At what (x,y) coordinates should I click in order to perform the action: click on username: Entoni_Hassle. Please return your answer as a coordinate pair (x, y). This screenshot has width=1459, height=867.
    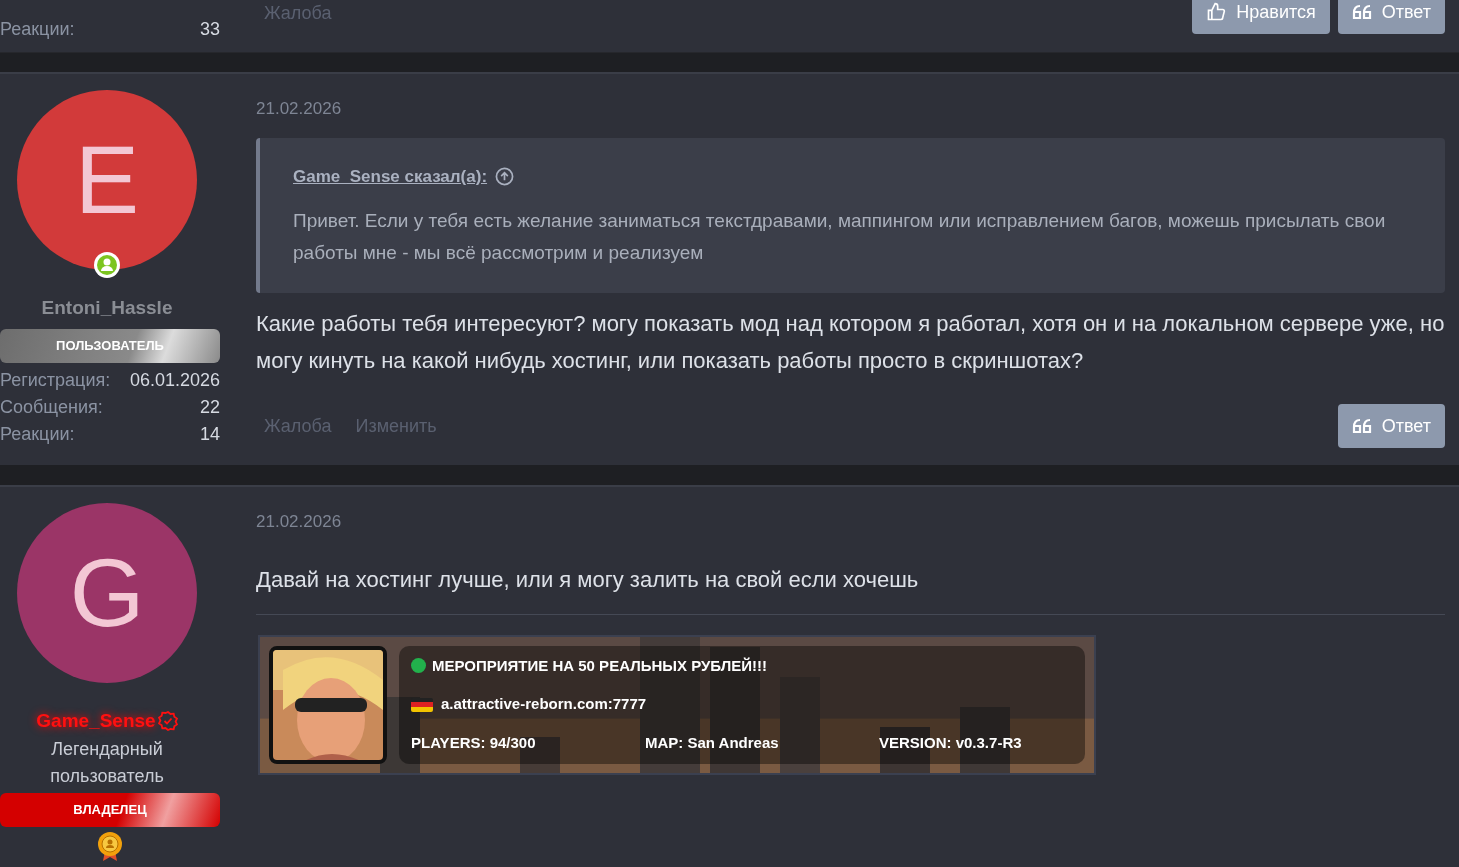
    Looking at the image, I should click on (107, 308).